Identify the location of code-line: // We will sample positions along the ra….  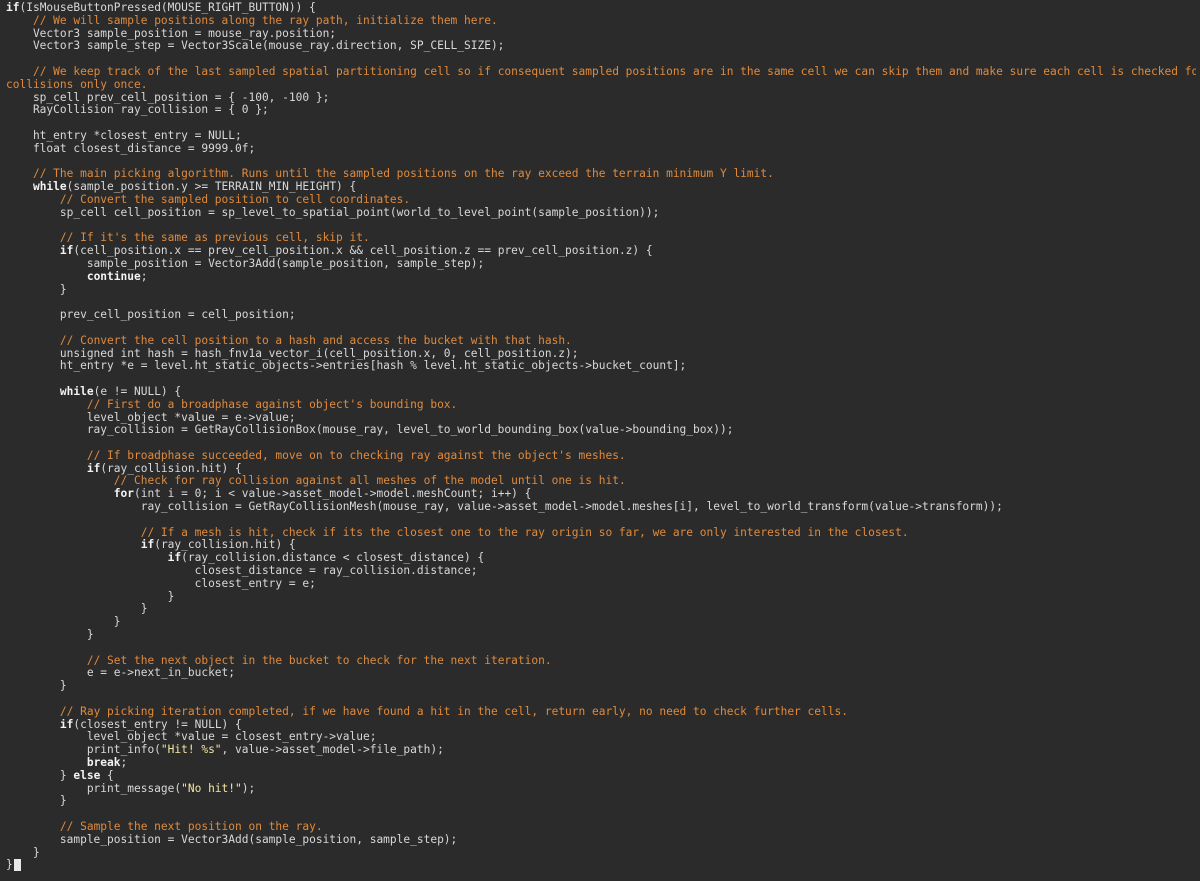
(601, 21).